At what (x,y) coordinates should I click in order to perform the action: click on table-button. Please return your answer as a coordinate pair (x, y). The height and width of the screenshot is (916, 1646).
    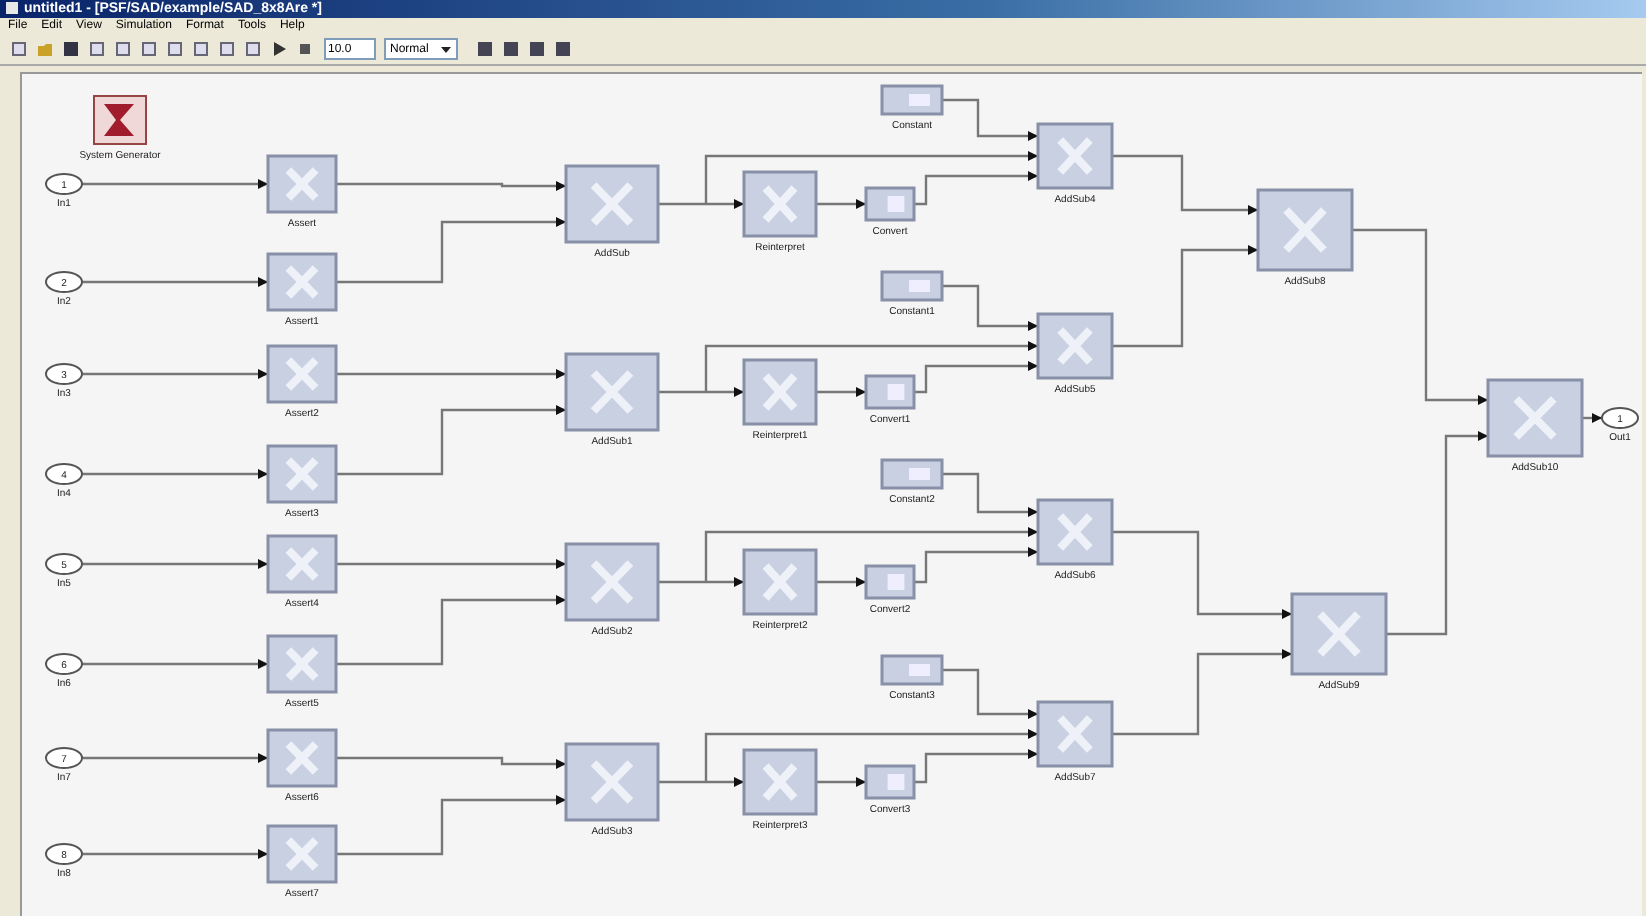
    Looking at the image, I should click on (536, 49).